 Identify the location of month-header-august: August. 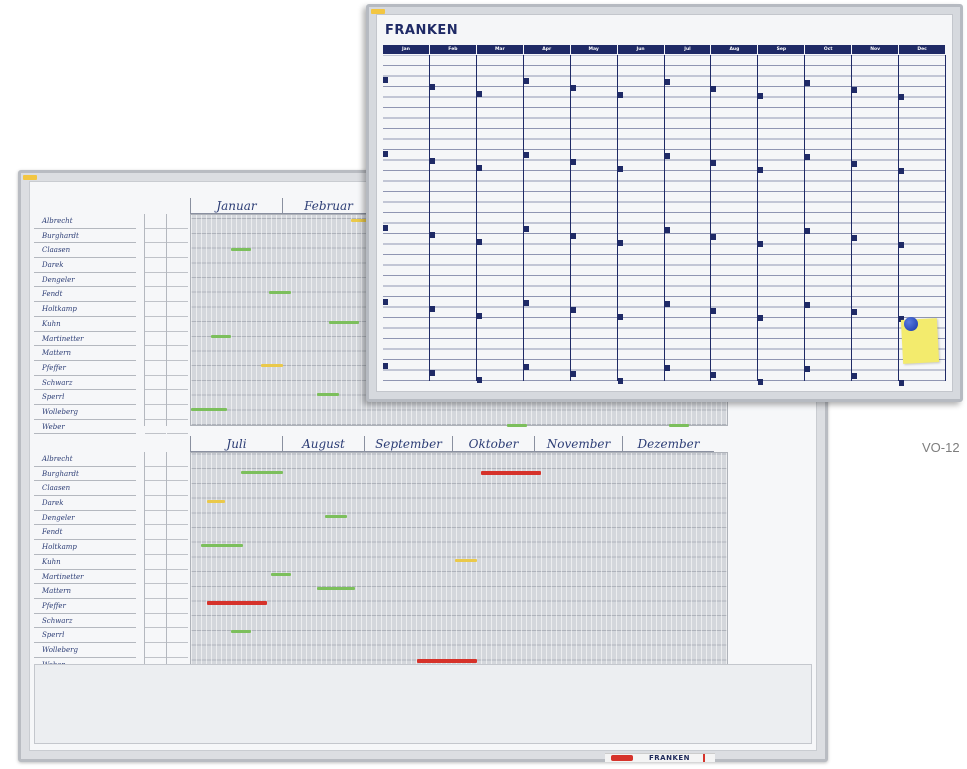
(323, 444).